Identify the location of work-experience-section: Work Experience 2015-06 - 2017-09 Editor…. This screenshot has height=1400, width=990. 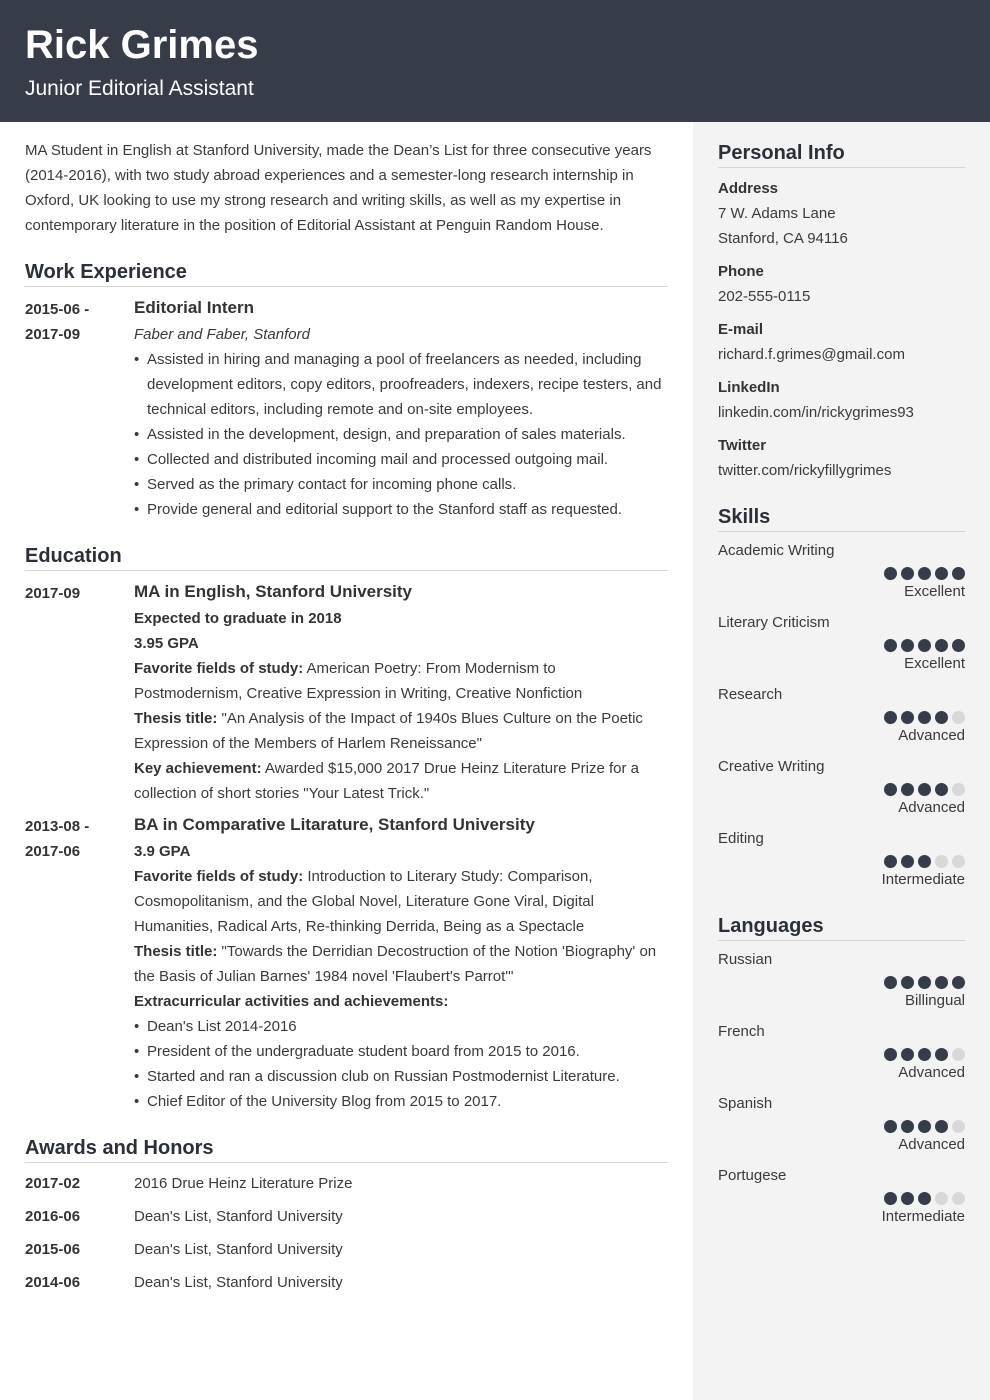
(346, 390).